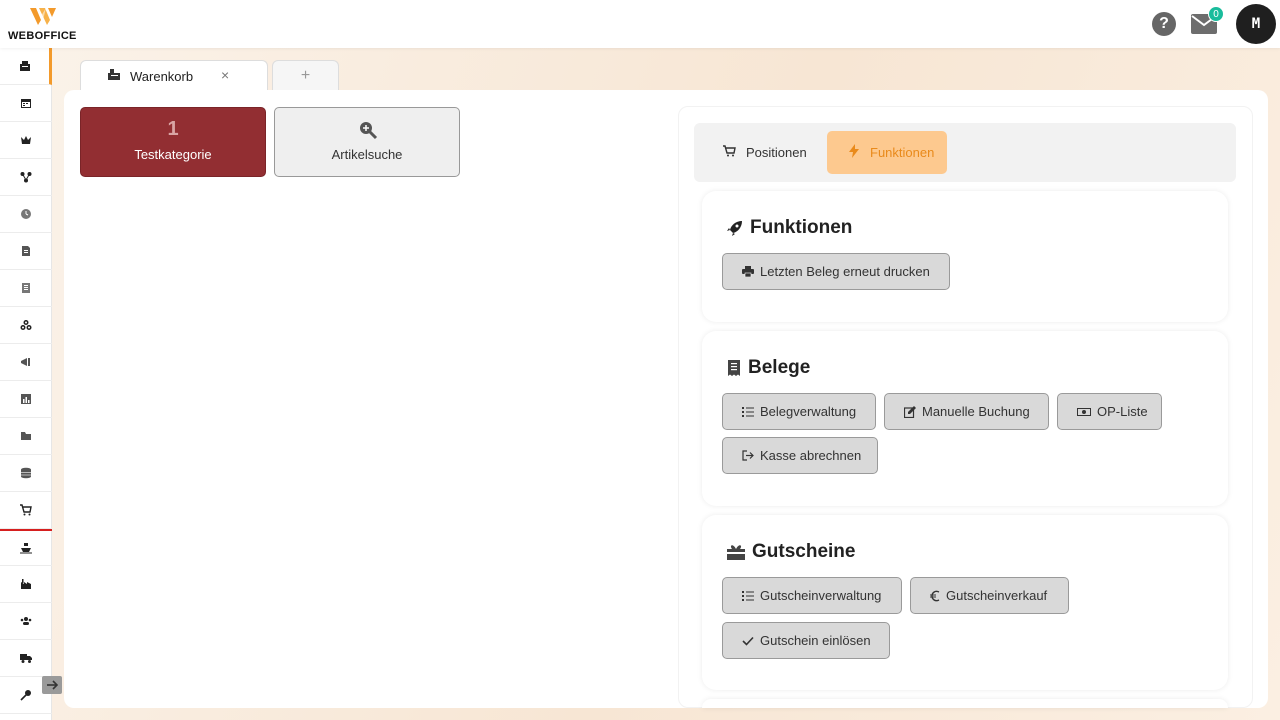  I want to click on card-funktionen: Funktionen Letzten Beleg erneut drucken, so click(965, 256).